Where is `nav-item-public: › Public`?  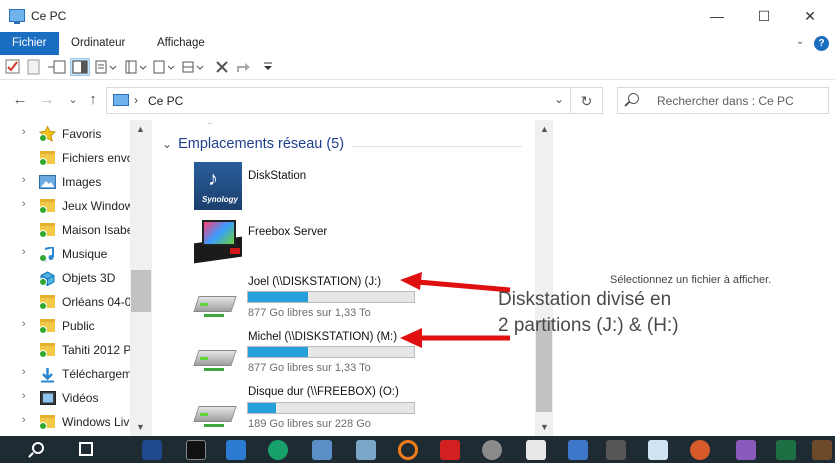
nav-item-public: › Public is located at coordinates (65, 326).